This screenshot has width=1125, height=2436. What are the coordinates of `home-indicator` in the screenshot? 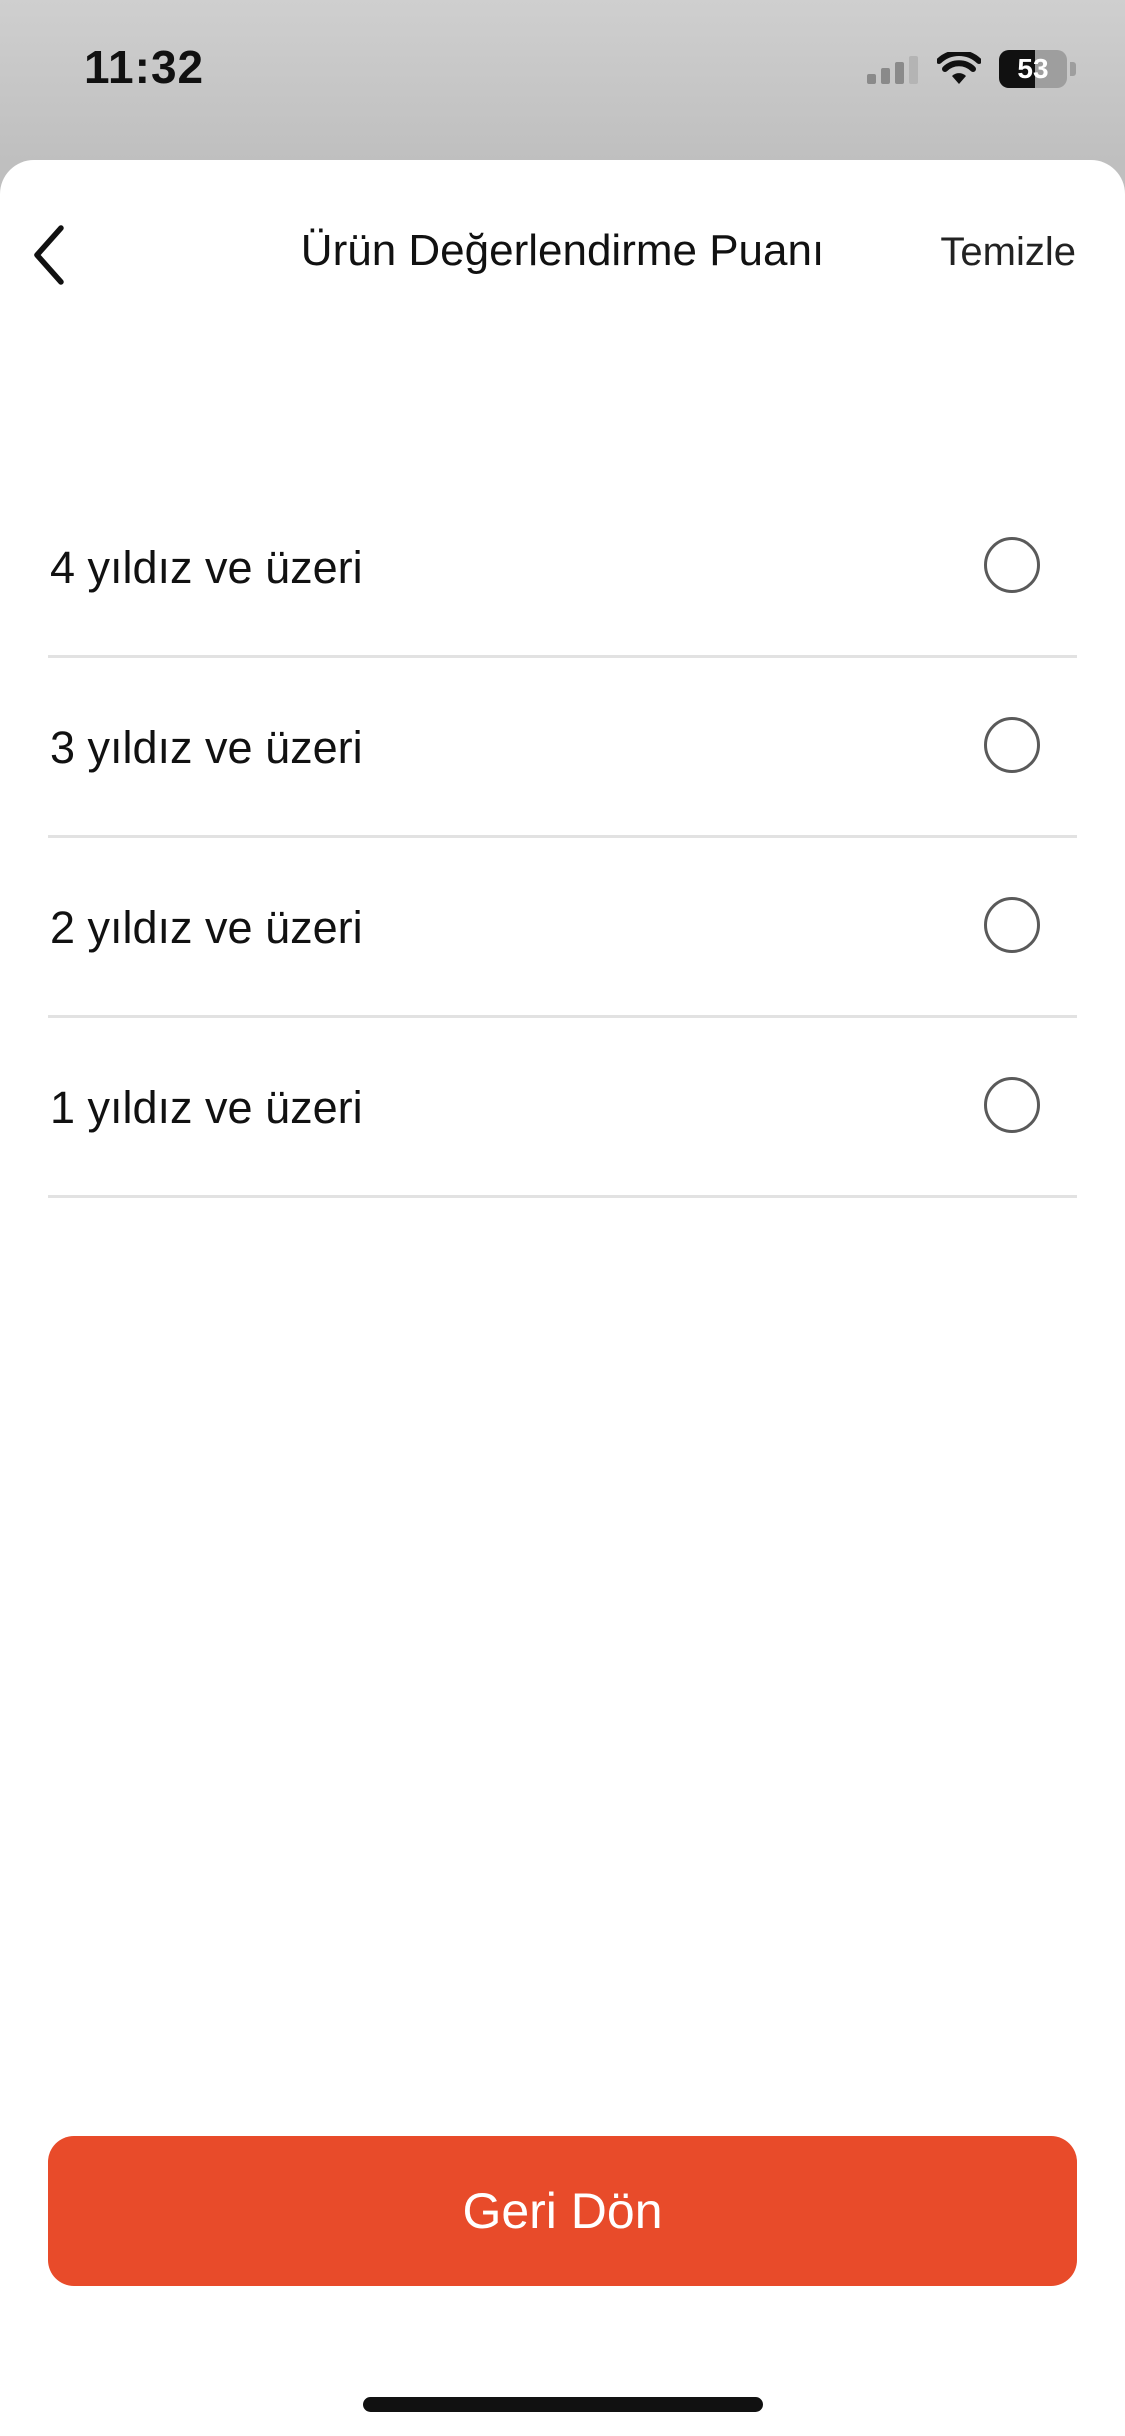 It's located at (563, 2404).